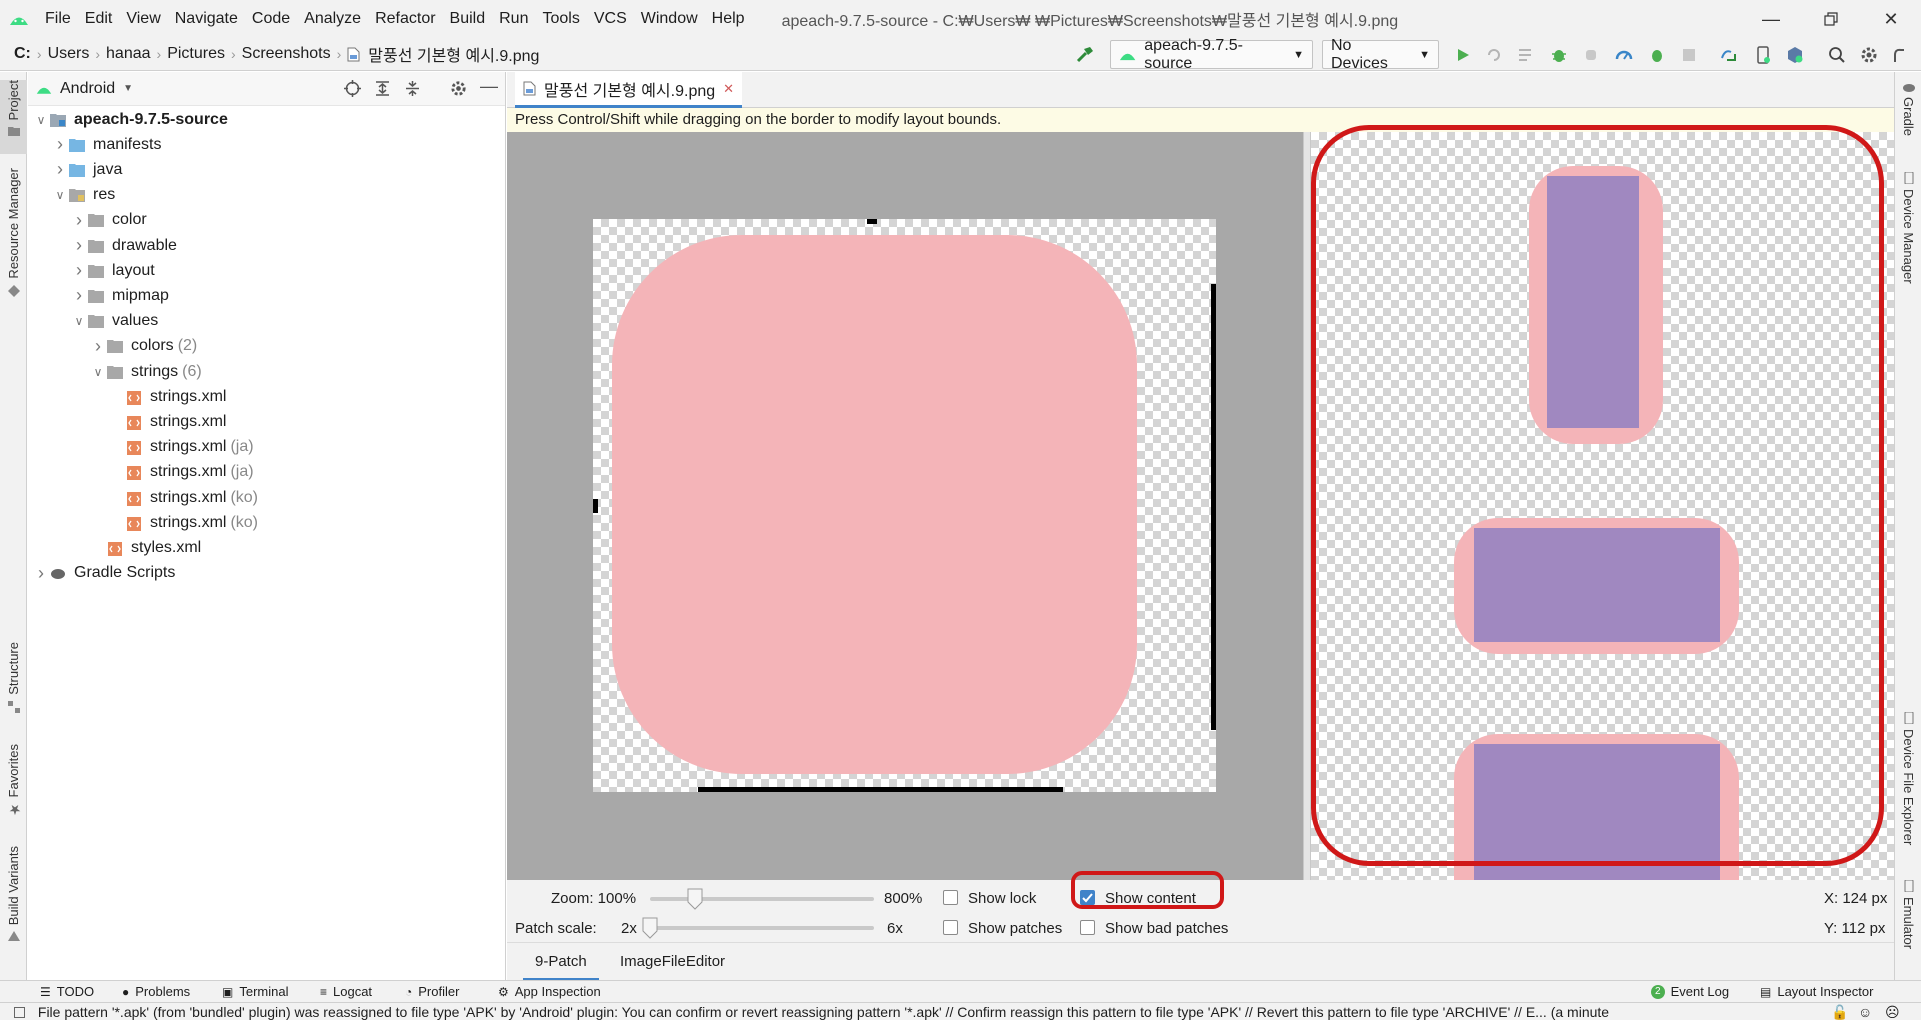 The image size is (1921, 1020). What do you see at coordinates (143, 19) in the screenshot?
I see `menu-view: View` at bounding box center [143, 19].